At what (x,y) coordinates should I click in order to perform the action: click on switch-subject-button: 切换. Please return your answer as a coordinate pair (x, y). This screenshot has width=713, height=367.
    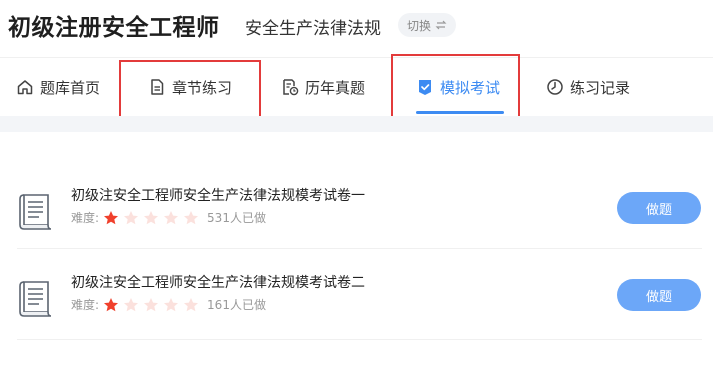
    Looking at the image, I should click on (427, 25).